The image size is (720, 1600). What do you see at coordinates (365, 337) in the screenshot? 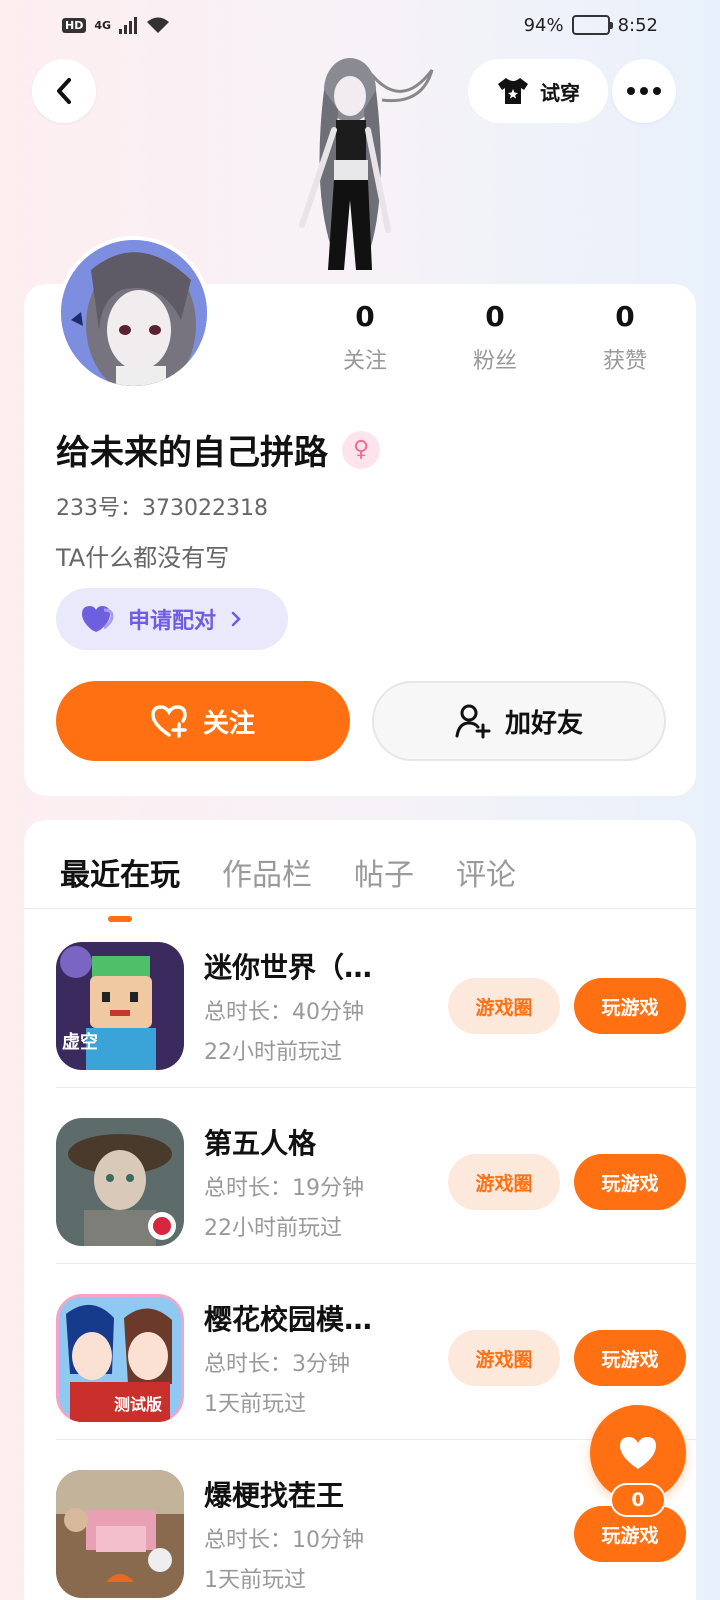
I see `stat-following: 0 关注` at bounding box center [365, 337].